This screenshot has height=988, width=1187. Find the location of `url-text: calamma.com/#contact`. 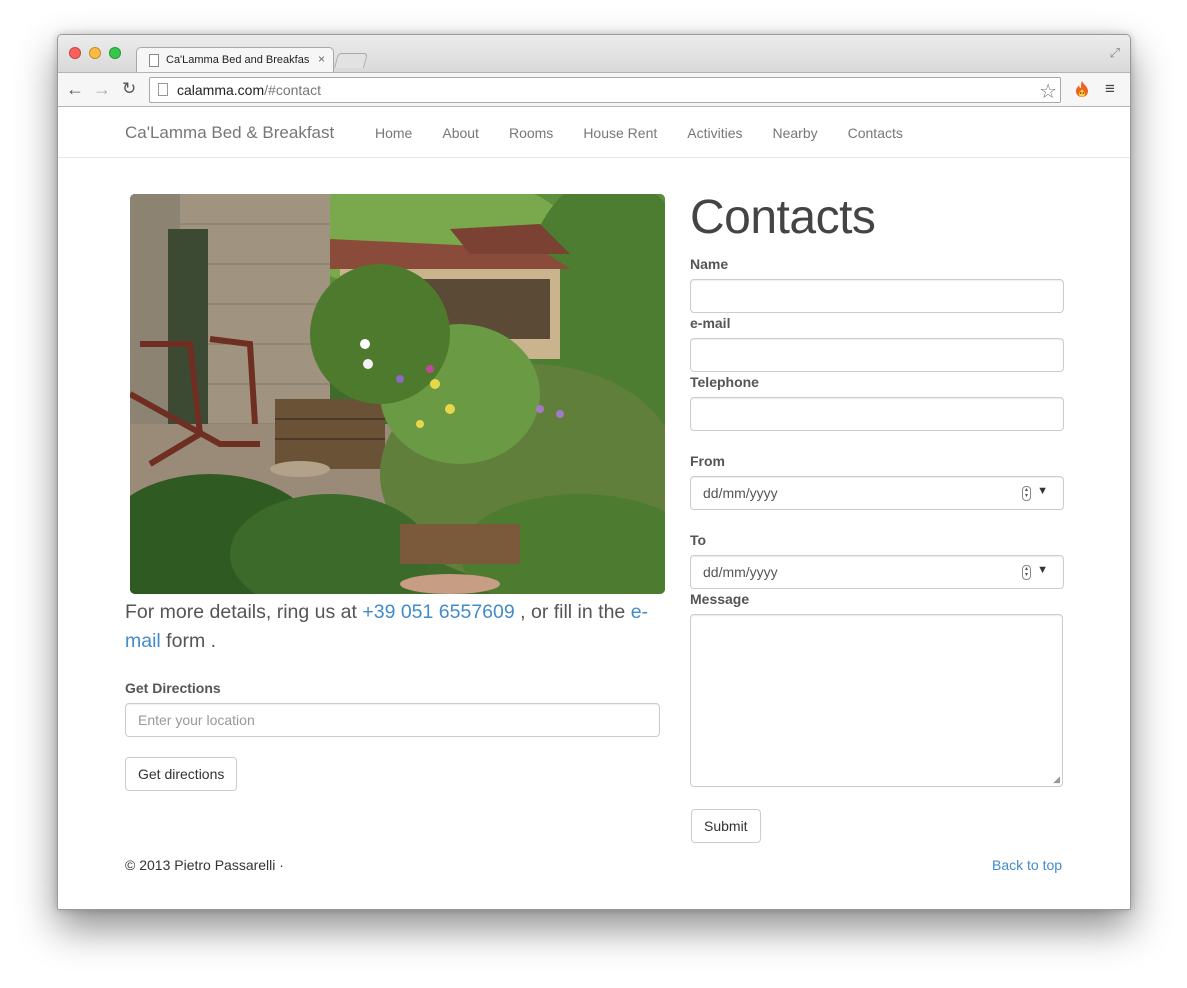

url-text: calamma.com/#contact is located at coordinates (249, 90).